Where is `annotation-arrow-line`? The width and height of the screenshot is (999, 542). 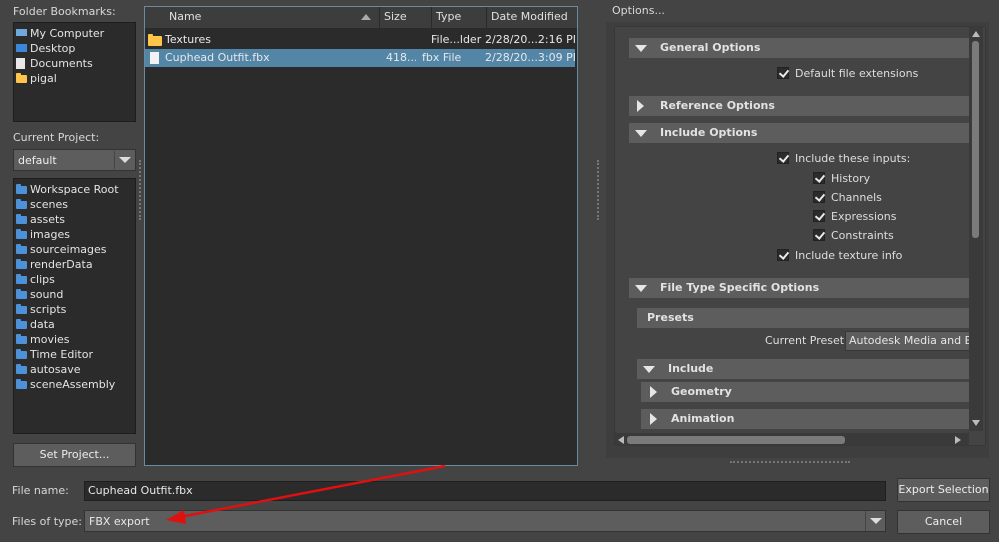 annotation-arrow-line is located at coordinates (312, 491).